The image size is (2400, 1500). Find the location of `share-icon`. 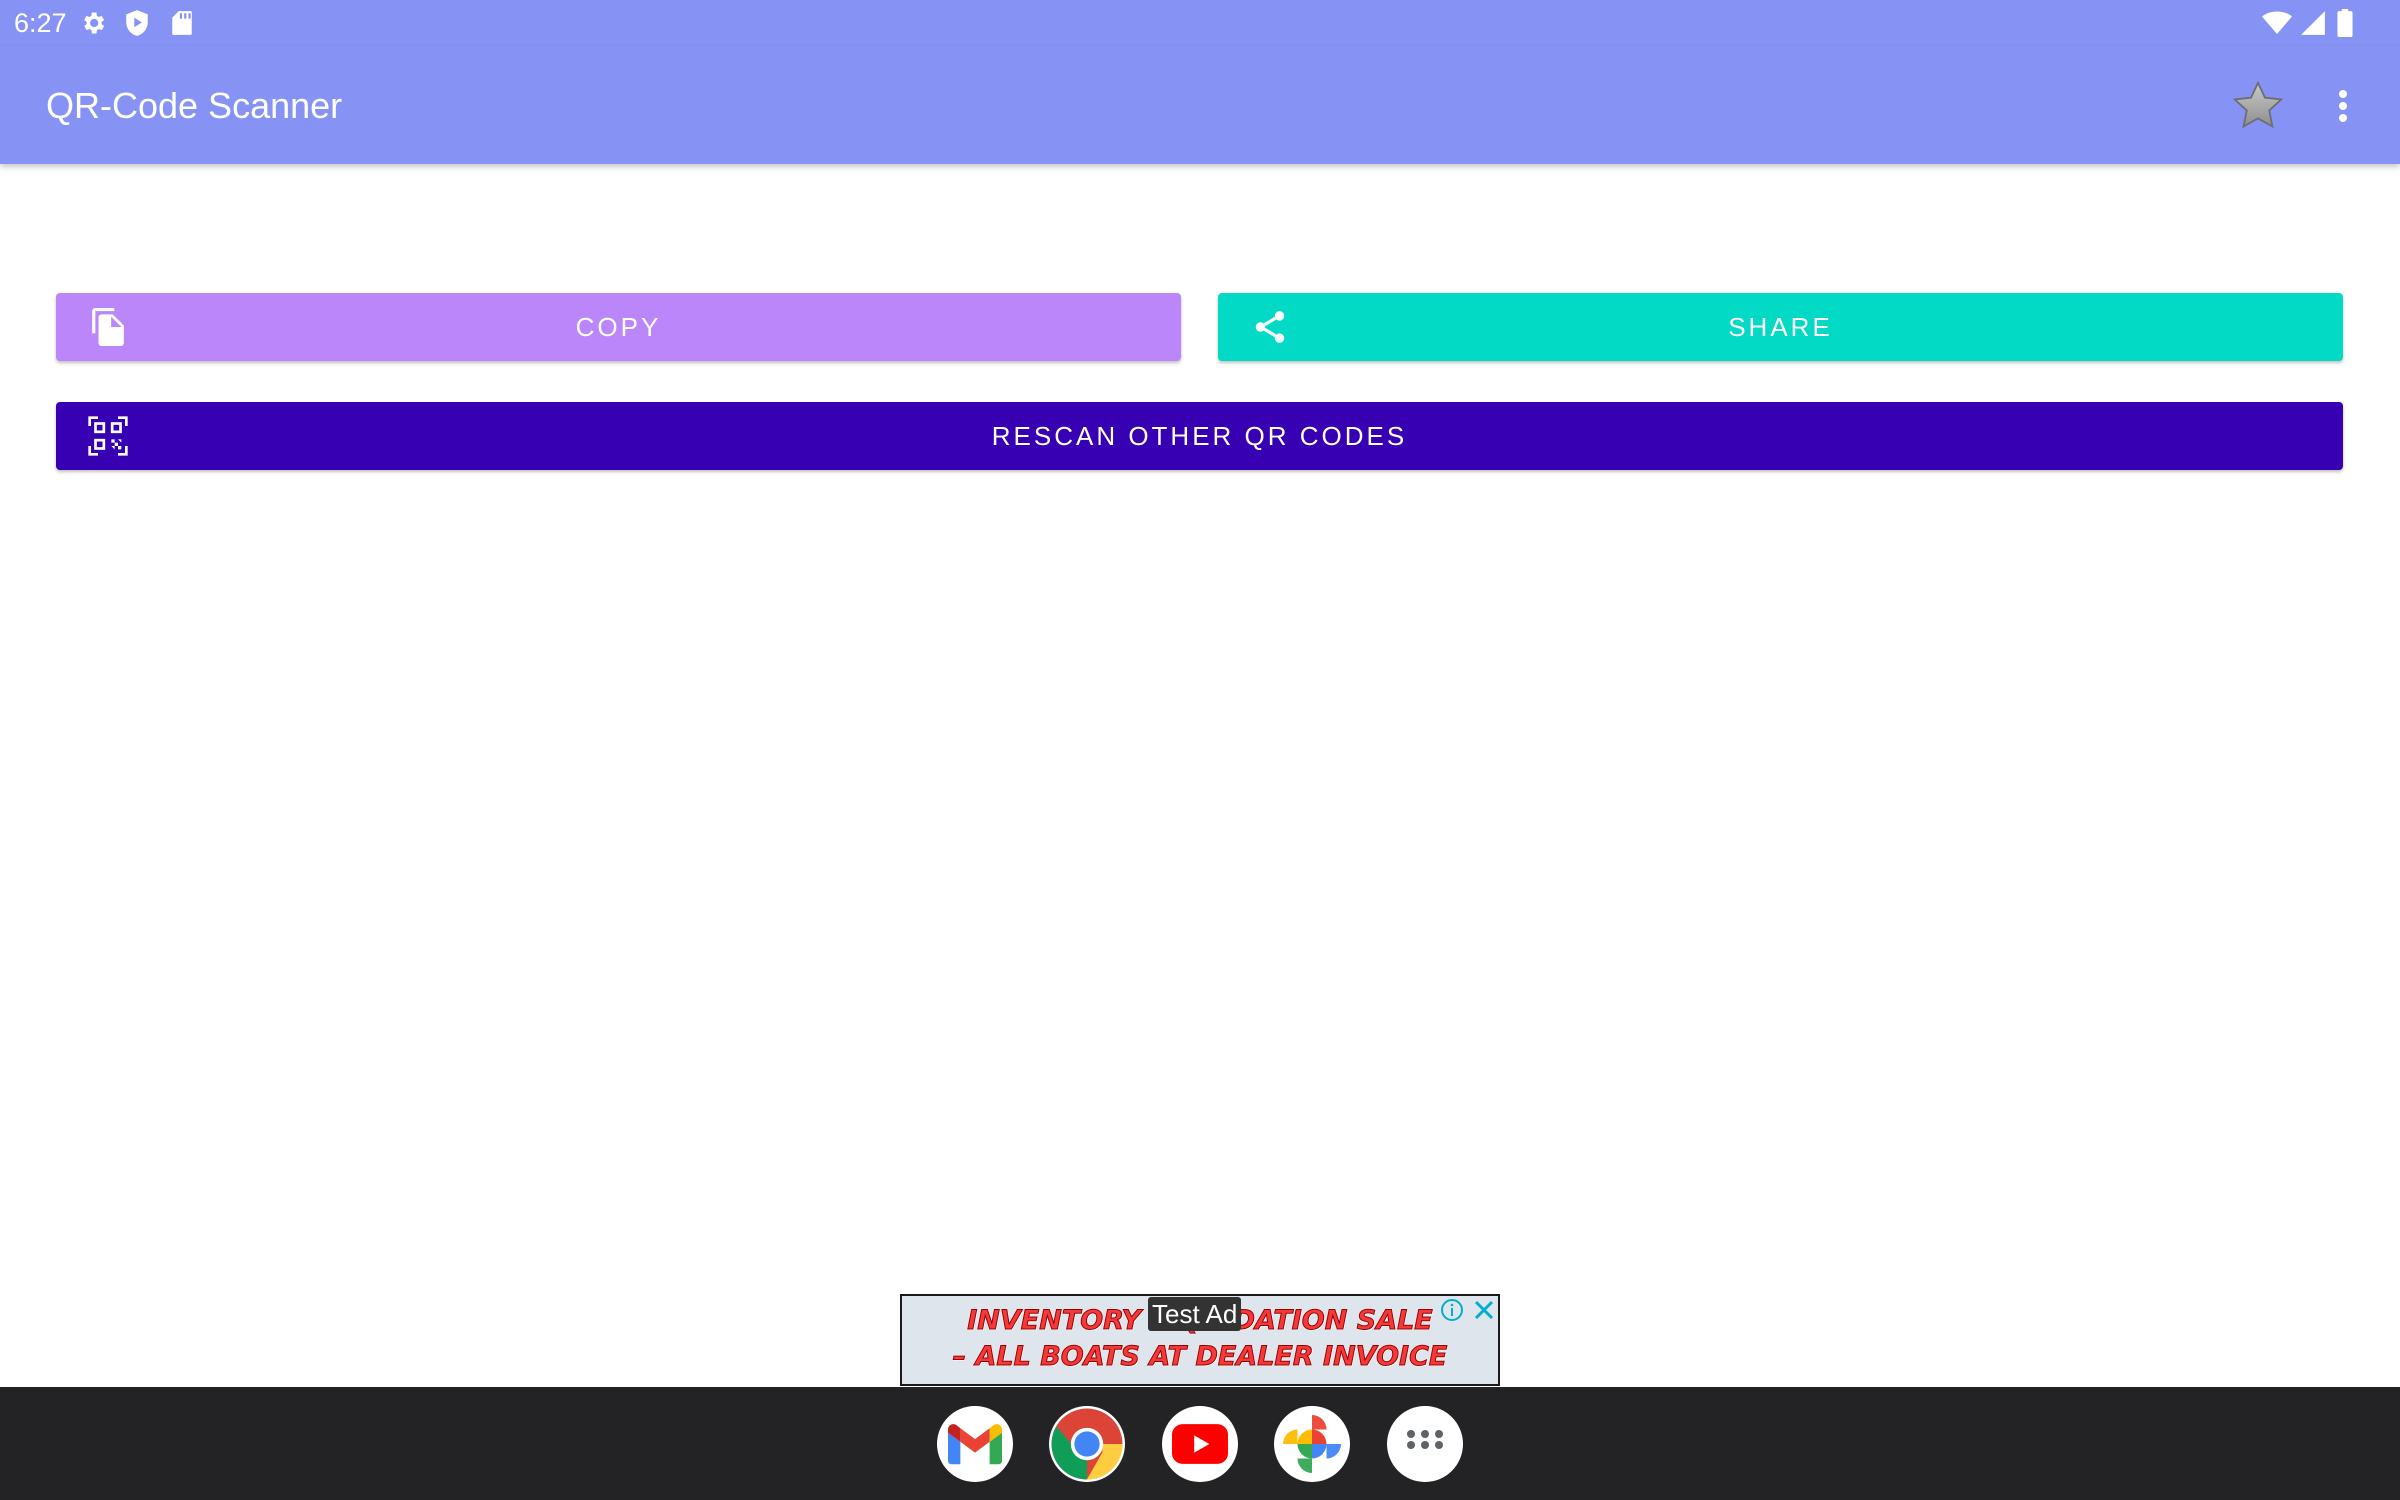

share-icon is located at coordinates (1270, 327).